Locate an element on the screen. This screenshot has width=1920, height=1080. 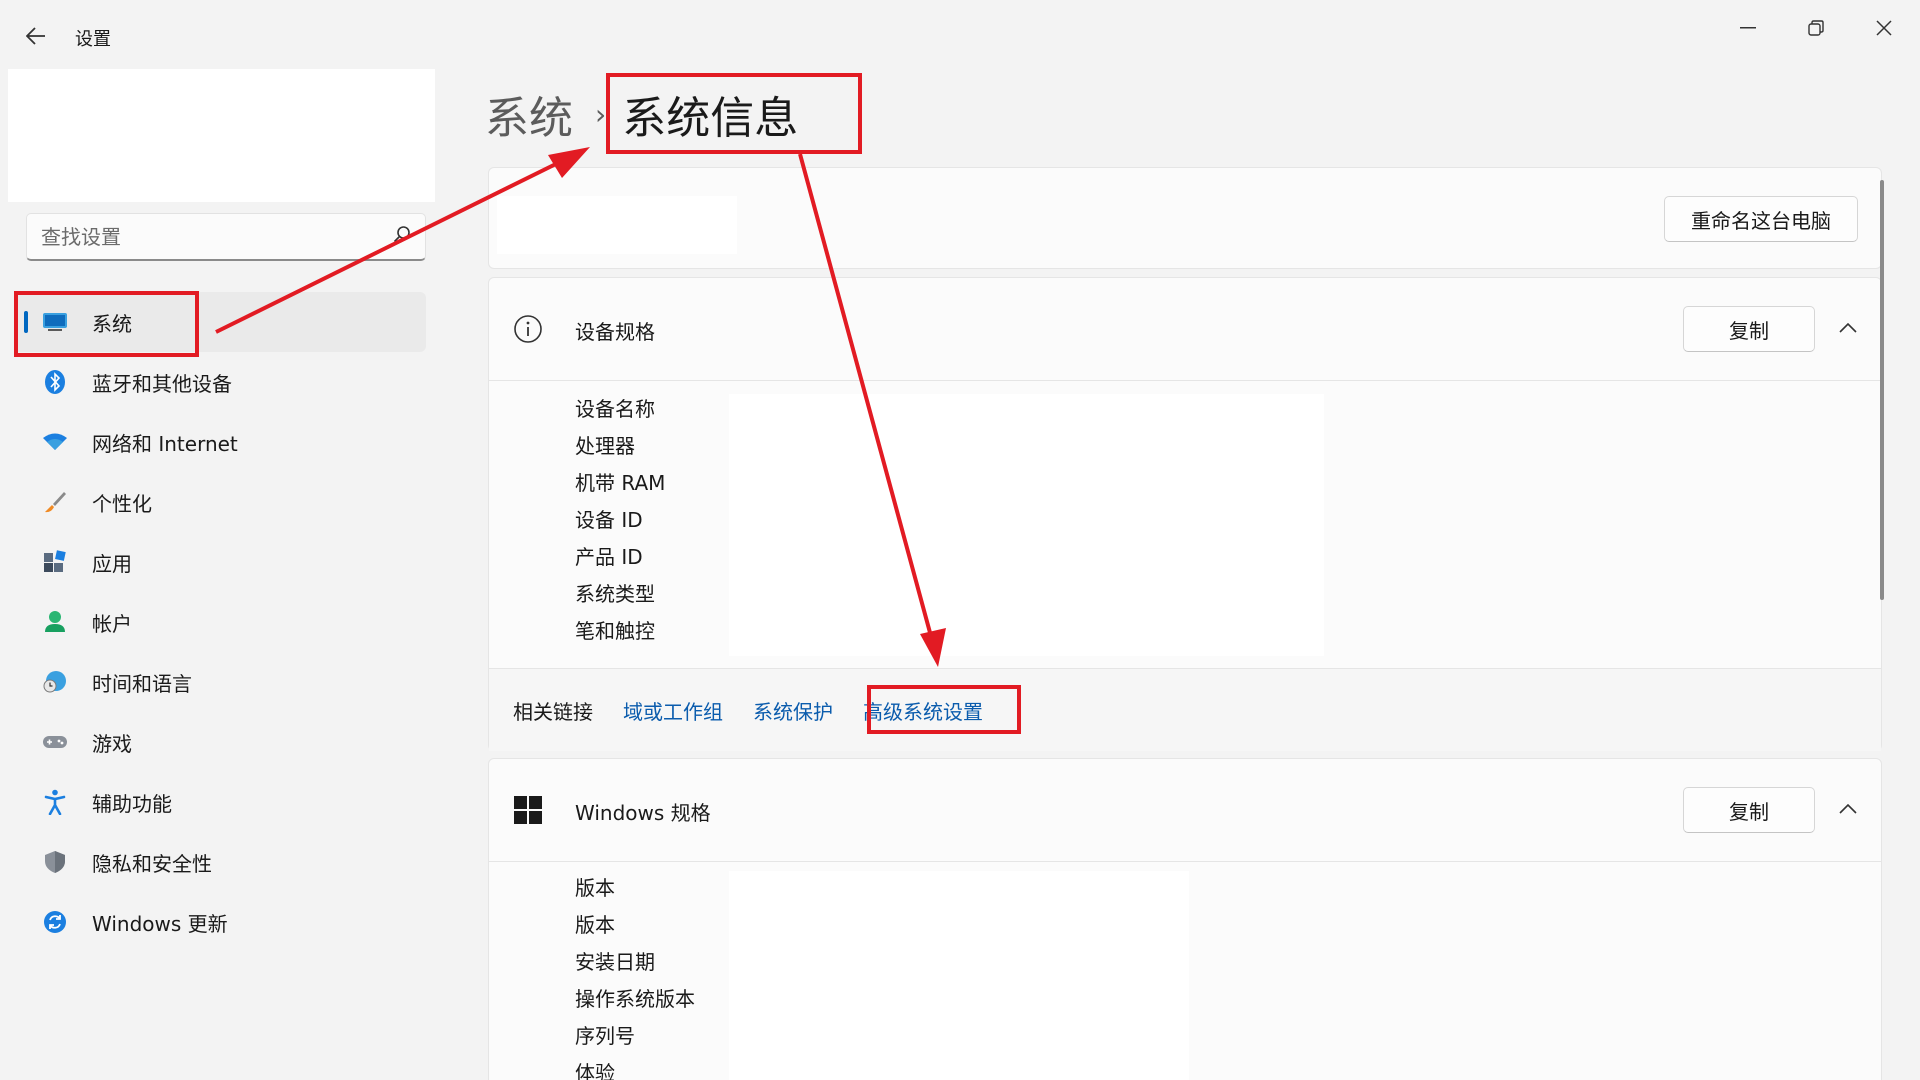
app-title: 设置 is located at coordinates (93, 39).